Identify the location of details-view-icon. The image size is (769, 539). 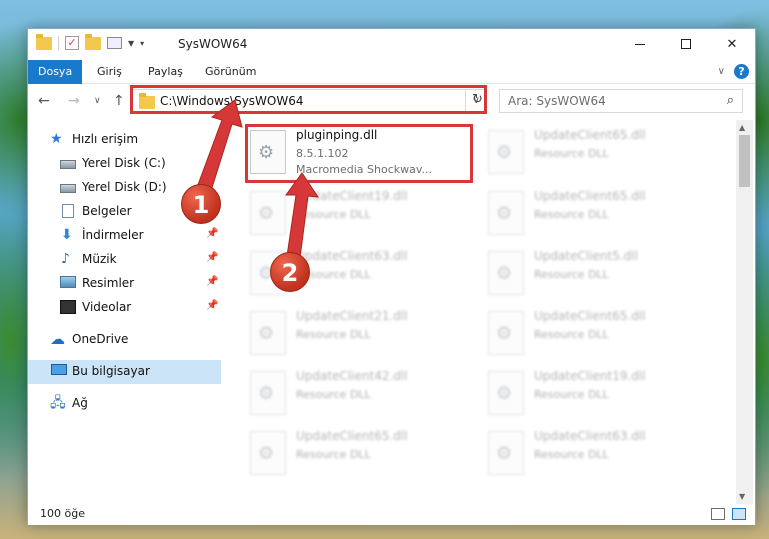
(718, 514).